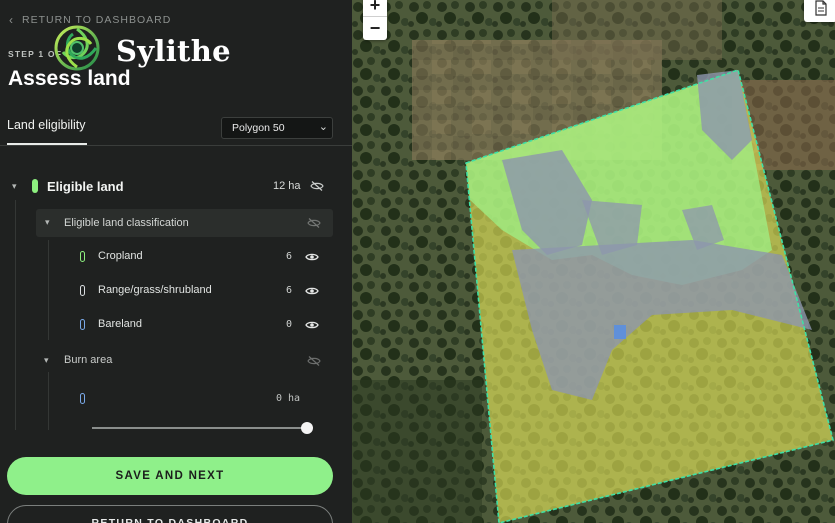 Image resolution: width=835 pixels, height=523 pixels. I want to click on return-to-dashboard-button: RETURN TO DASHBOARD, so click(170, 514).